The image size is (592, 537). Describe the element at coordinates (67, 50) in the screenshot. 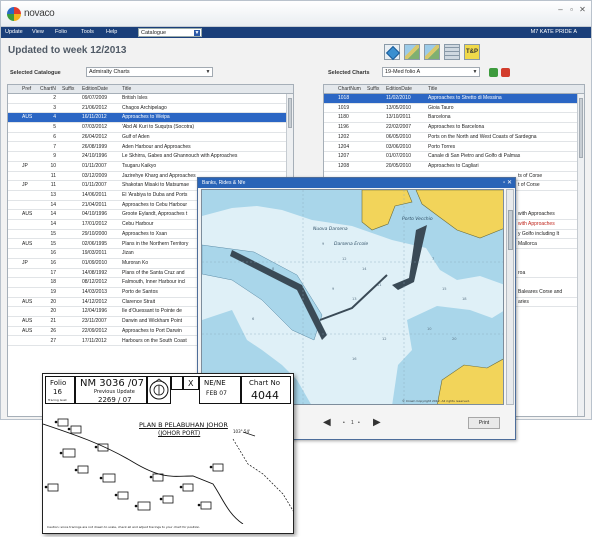

I see `page-title: Updated to week 12/2013` at that location.